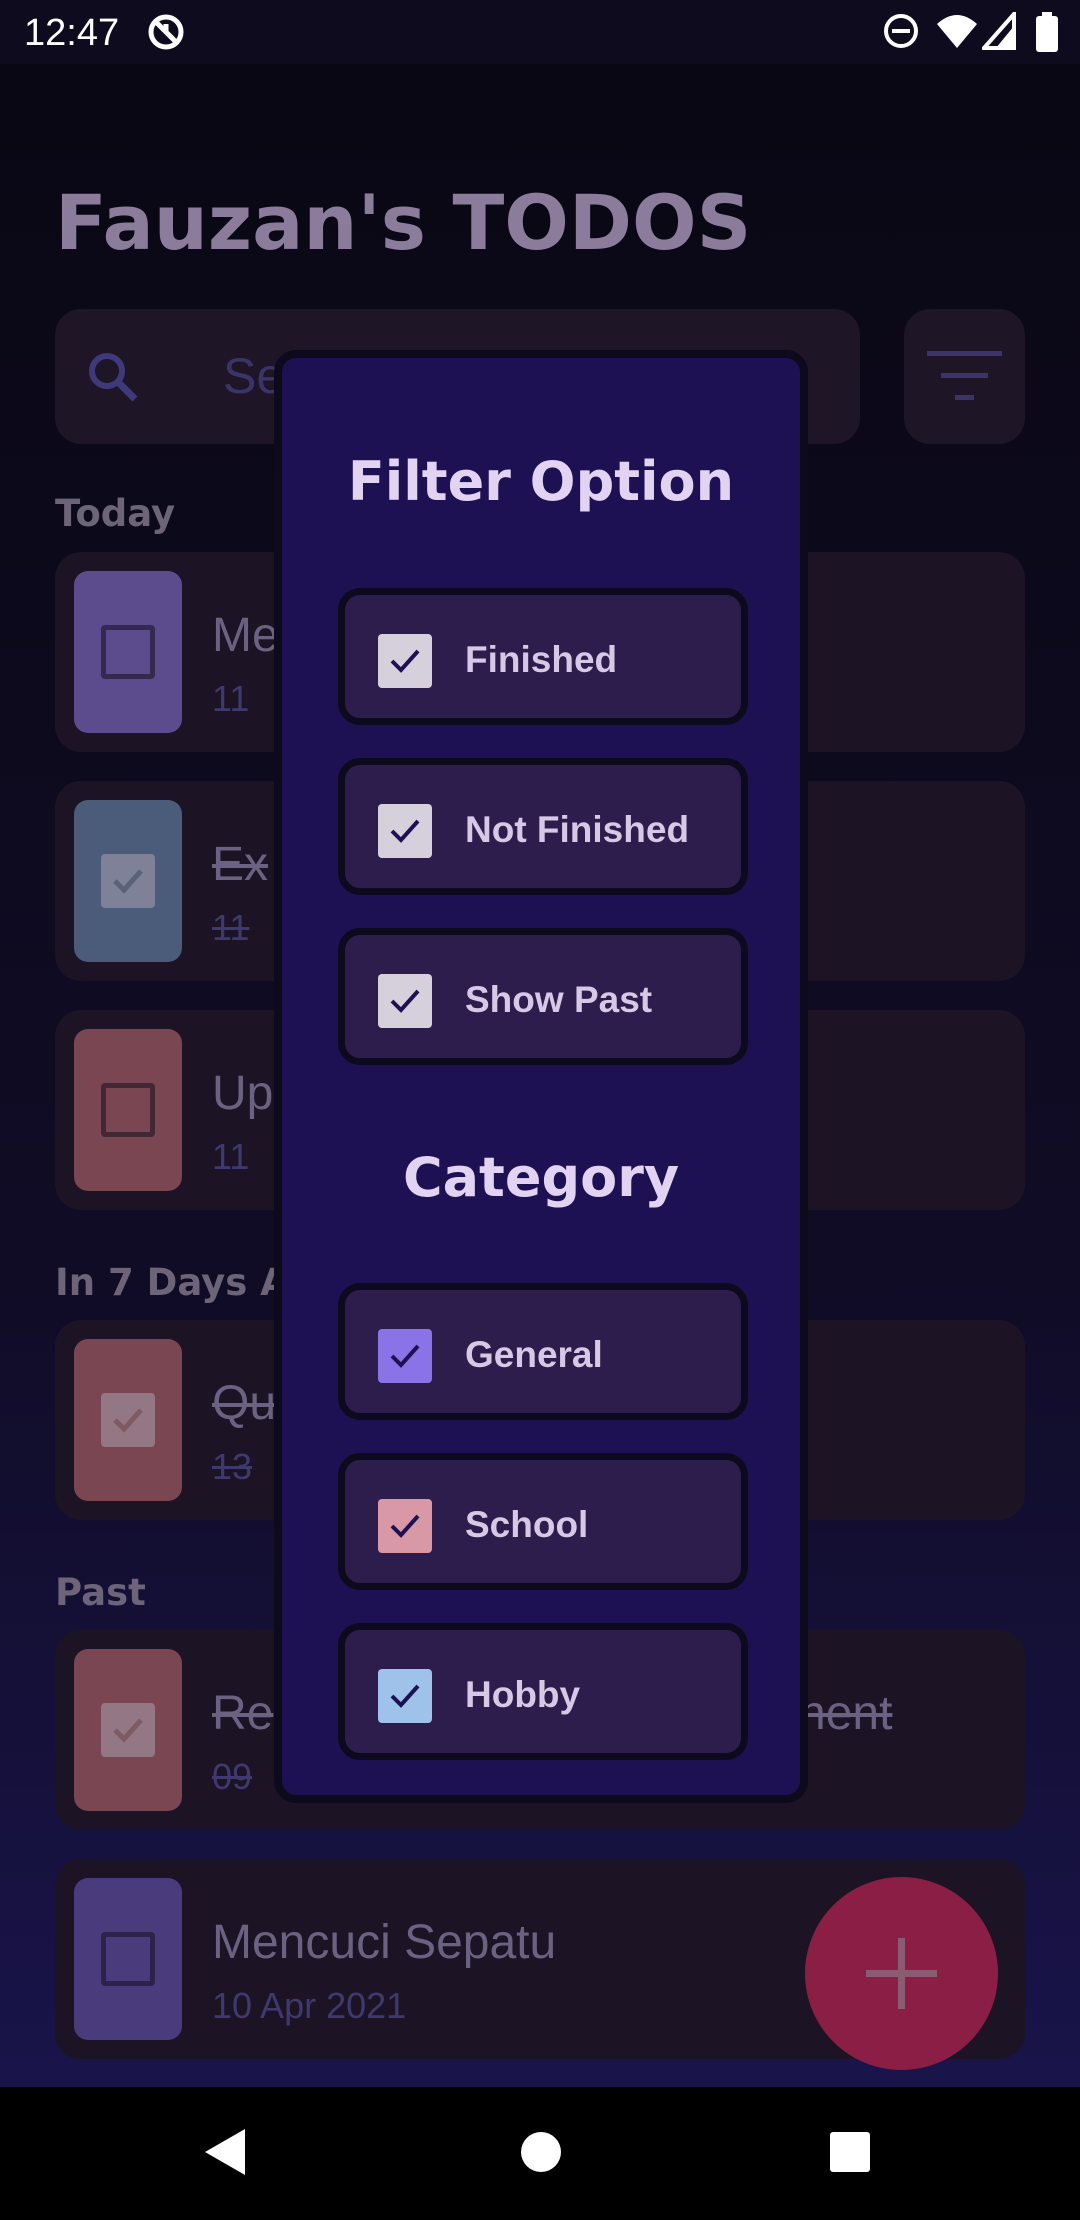  Describe the element at coordinates (534, 1354) in the screenshot. I see `category-label: General` at that location.